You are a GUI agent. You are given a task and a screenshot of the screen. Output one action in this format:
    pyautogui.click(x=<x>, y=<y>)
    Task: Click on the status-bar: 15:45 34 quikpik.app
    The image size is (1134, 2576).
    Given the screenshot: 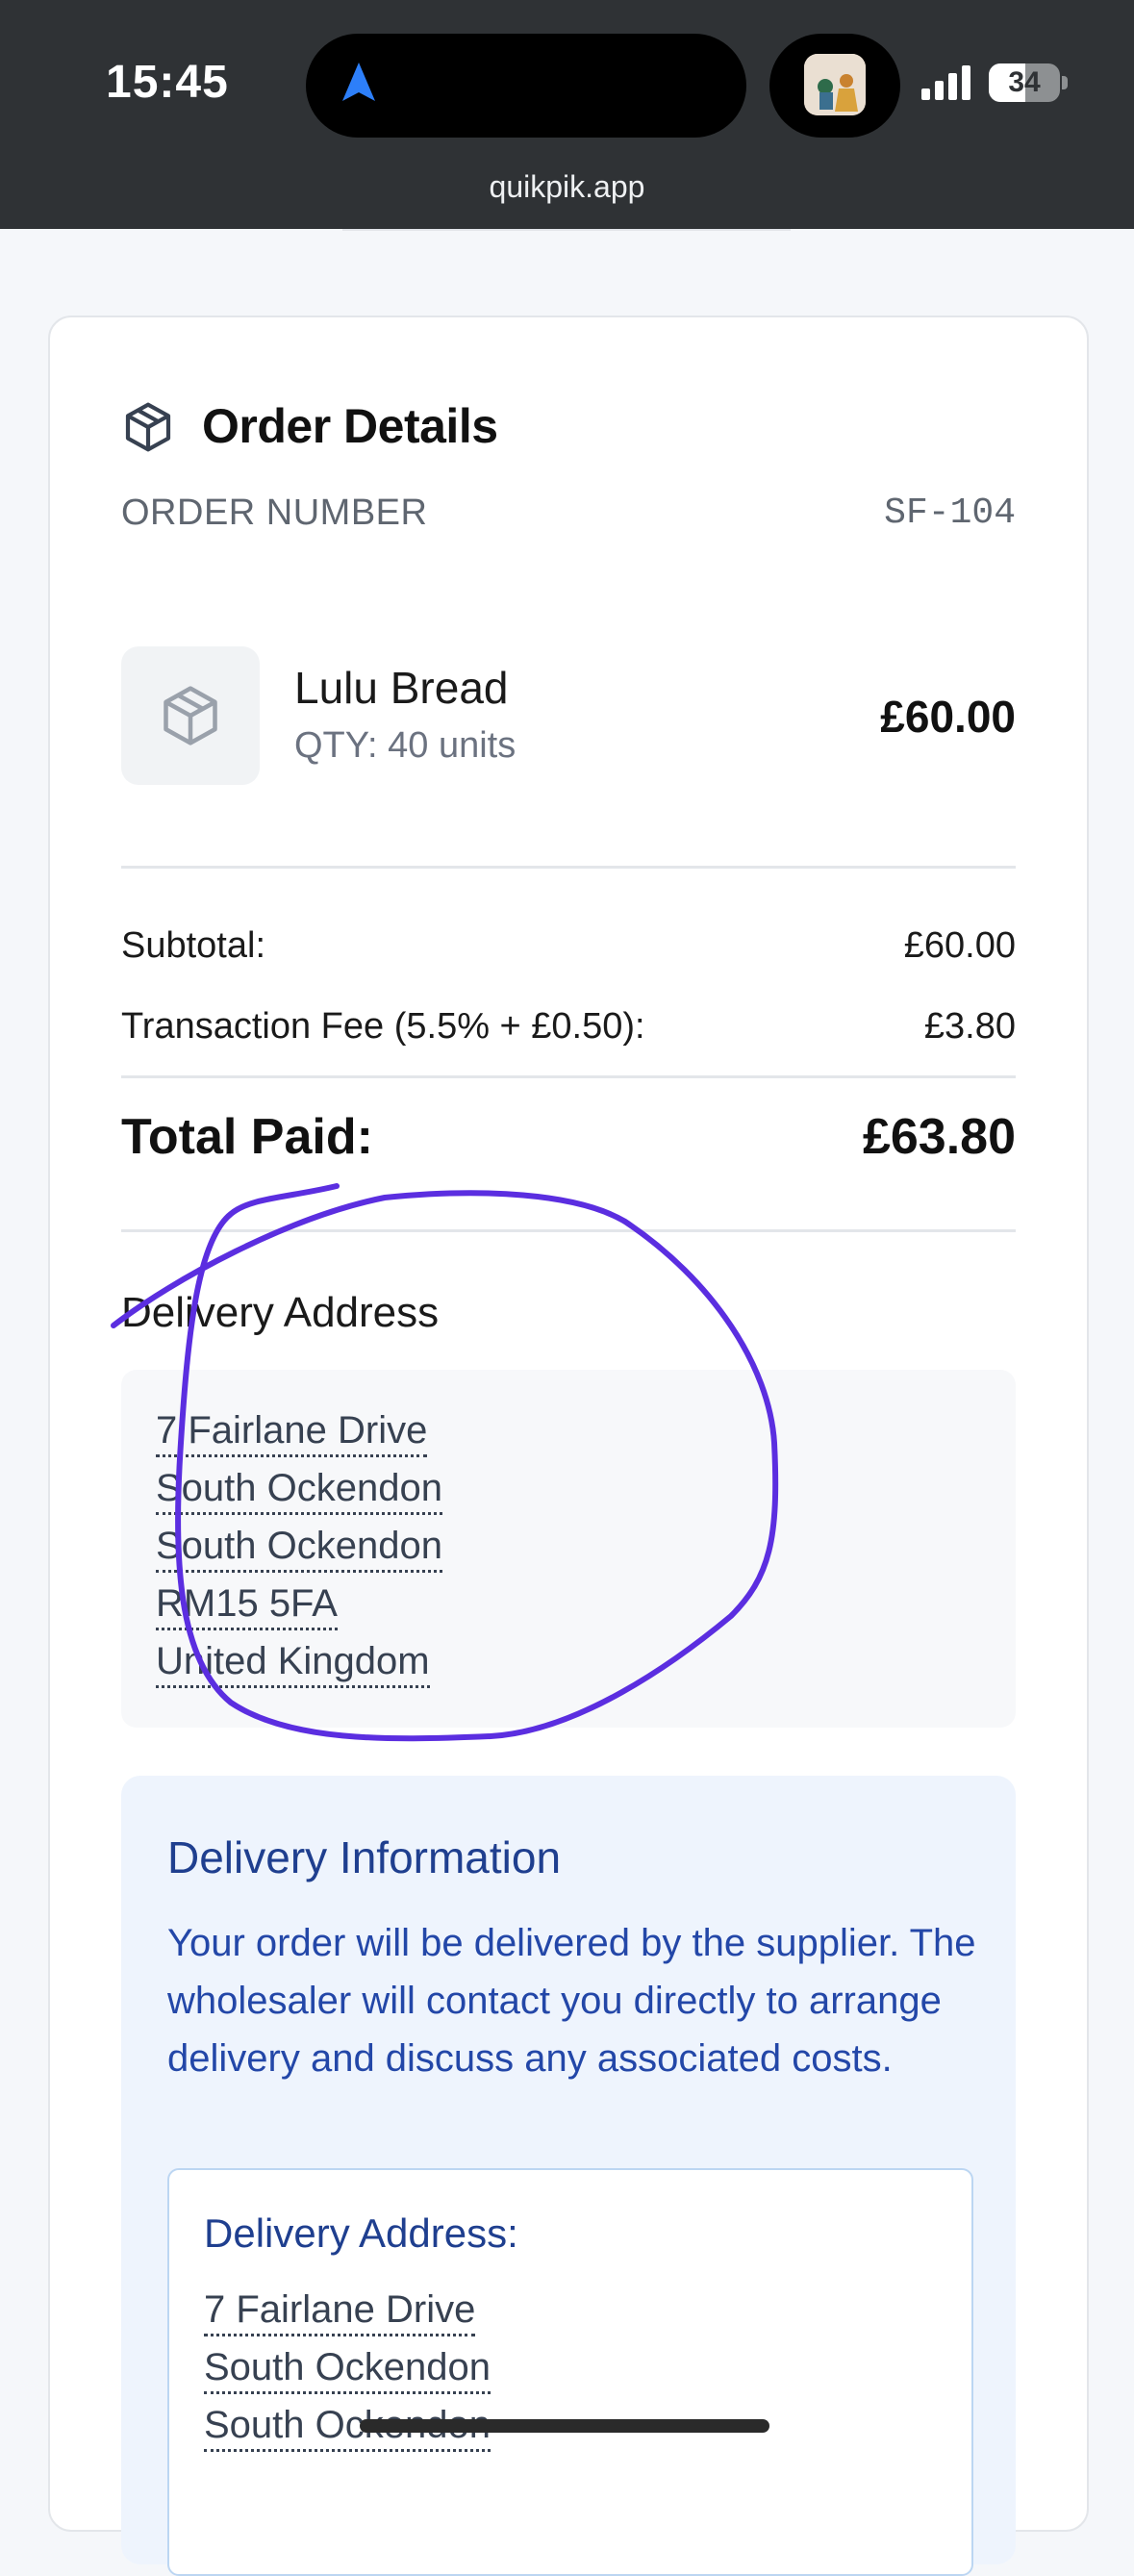 What is the action you would take?
    pyautogui.click(x=567, y=115)
    